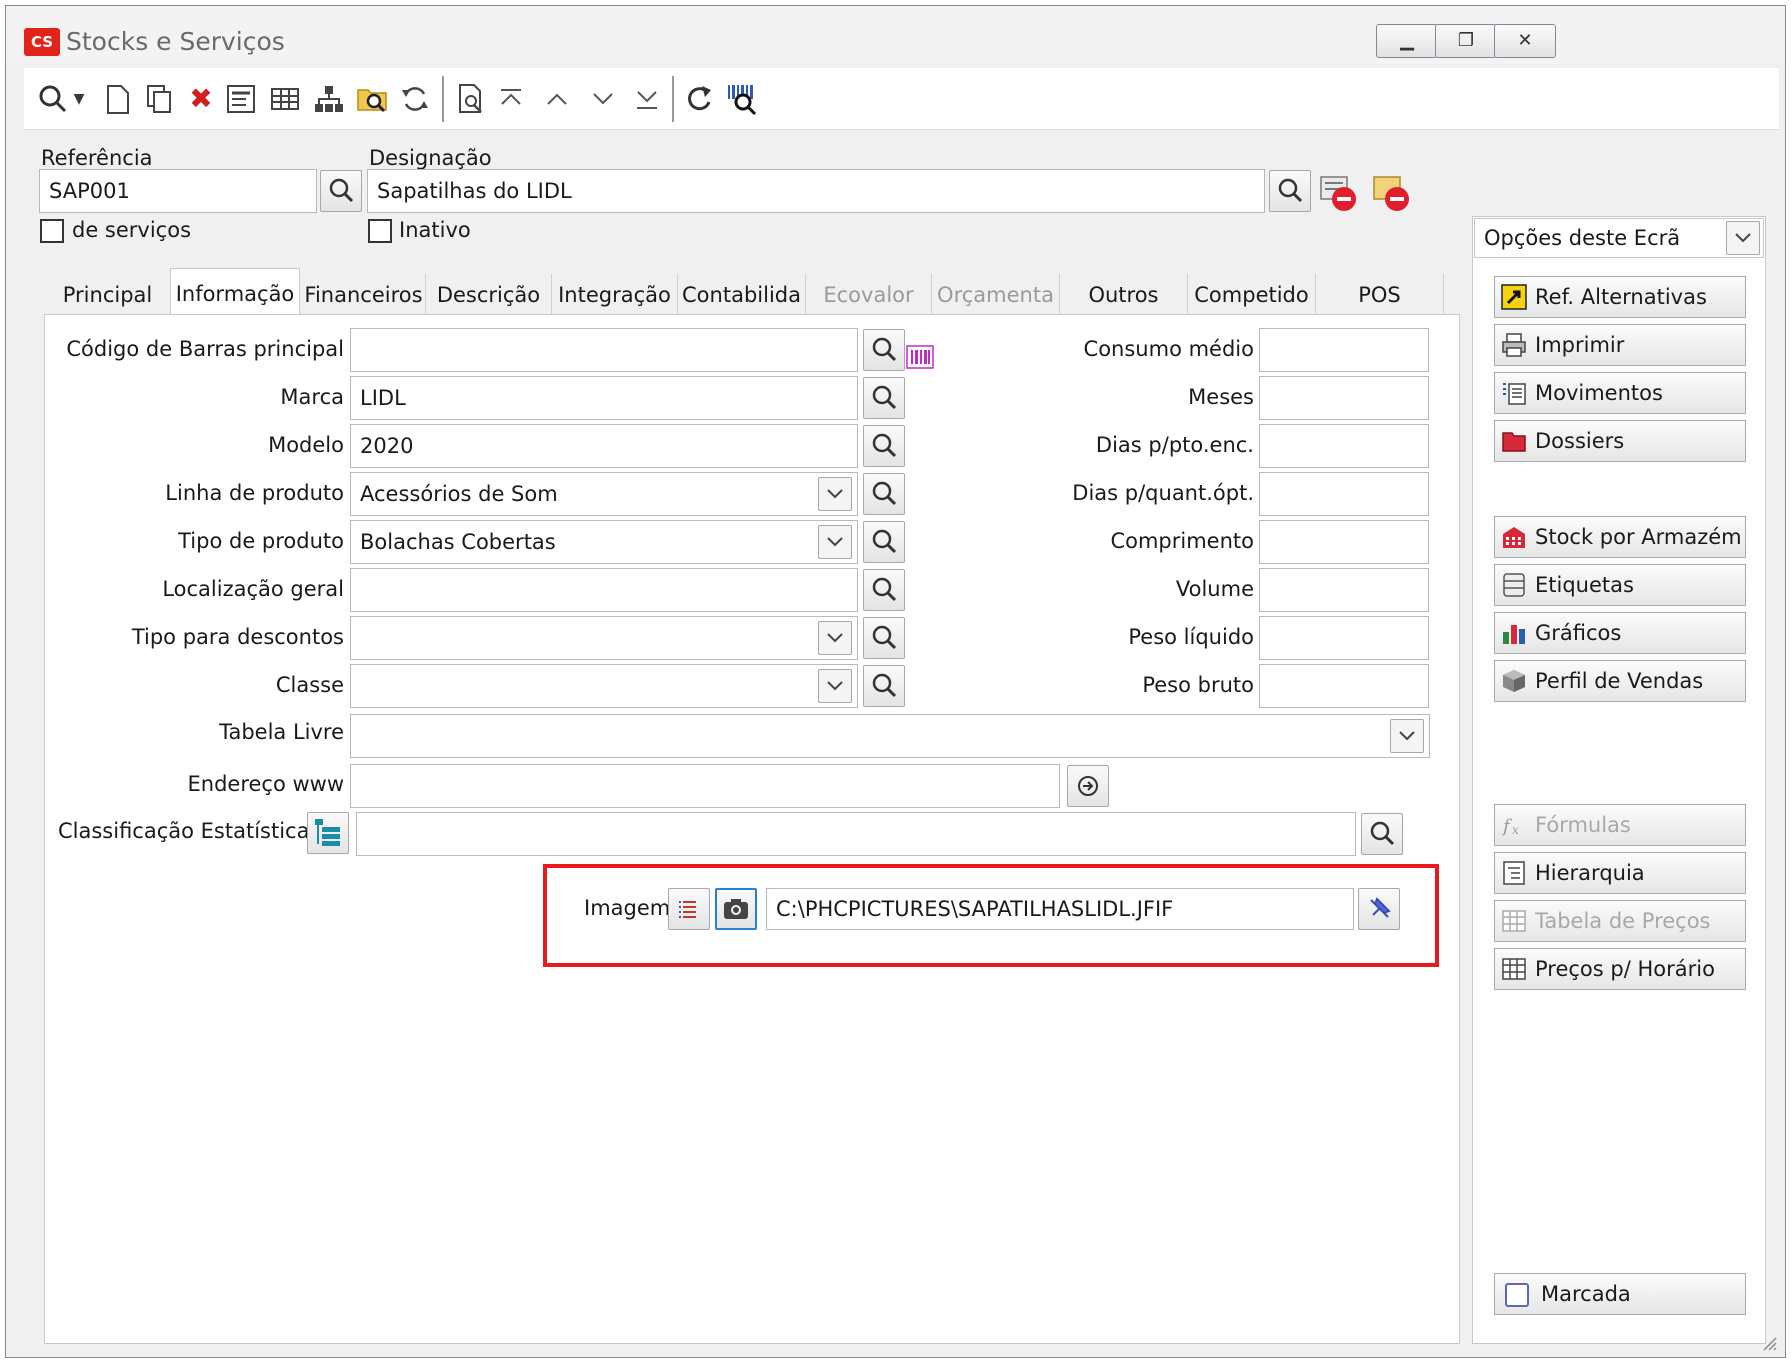 The width and height of the screenshot is (1791, 1363). Describe the element at coordinates (699, 99) in the screenshot. I see `reload-icon` at that location.